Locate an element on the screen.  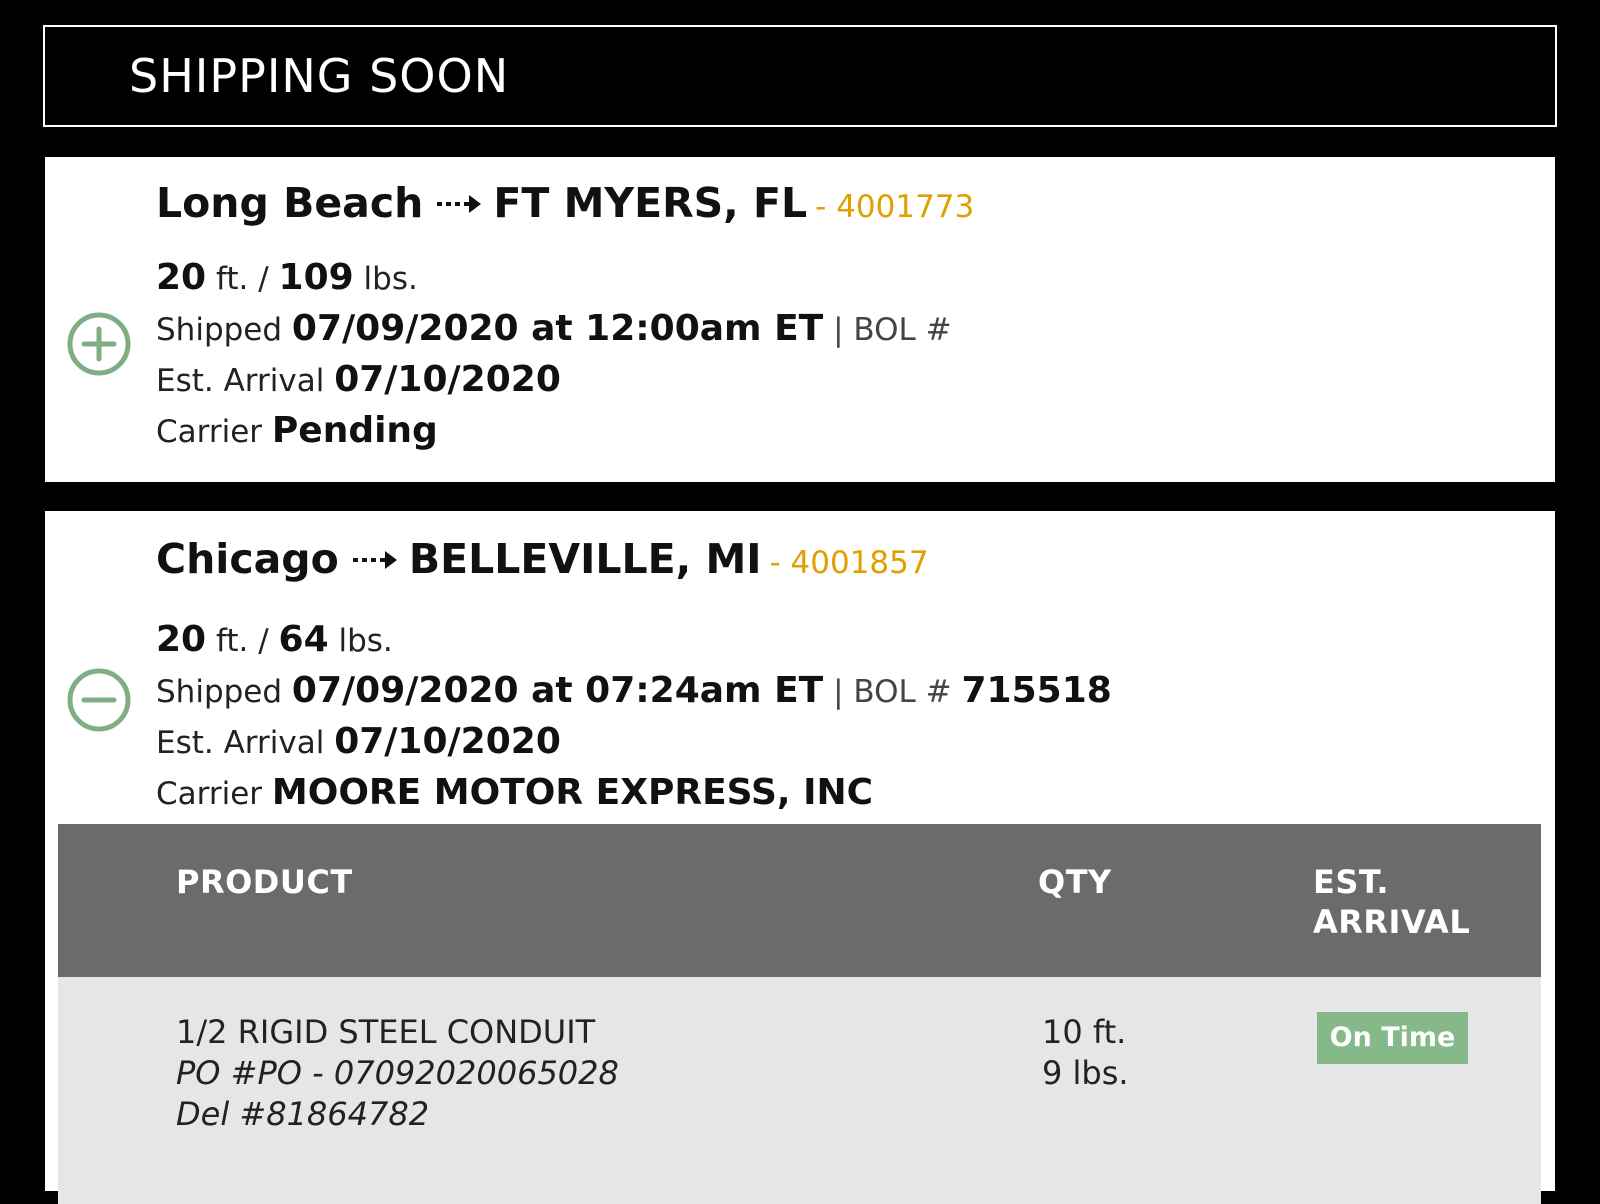
po-number: PO #PO - 07092020065028 is located at coordinates (397, 1073).